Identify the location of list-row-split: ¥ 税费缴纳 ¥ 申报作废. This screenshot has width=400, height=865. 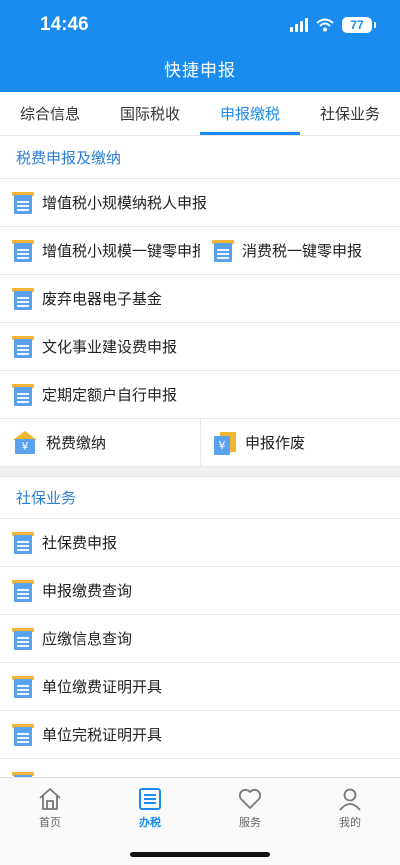
(200, 442).